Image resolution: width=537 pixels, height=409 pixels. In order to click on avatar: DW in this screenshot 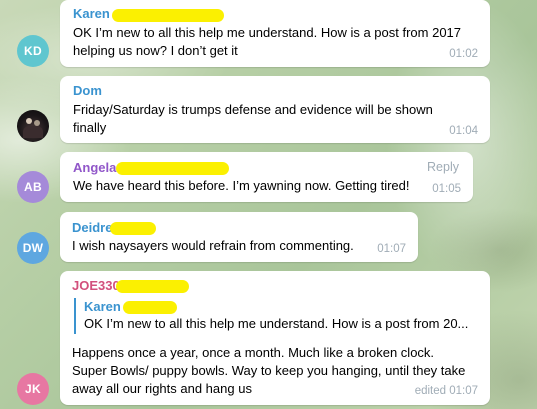, I will do `click(33, 248)`.